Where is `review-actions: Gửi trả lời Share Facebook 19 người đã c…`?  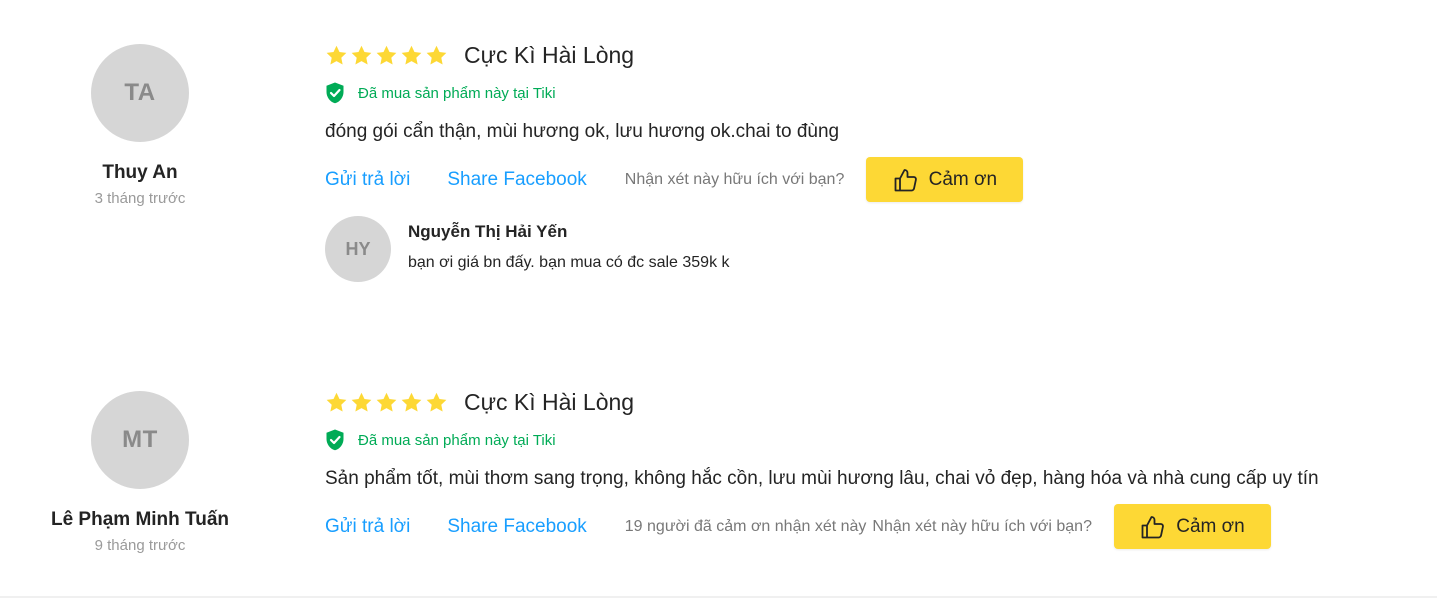
review-actions: Gửi trả lời Share Facebook 19 người đã c… is located at coordinates (798, 526).